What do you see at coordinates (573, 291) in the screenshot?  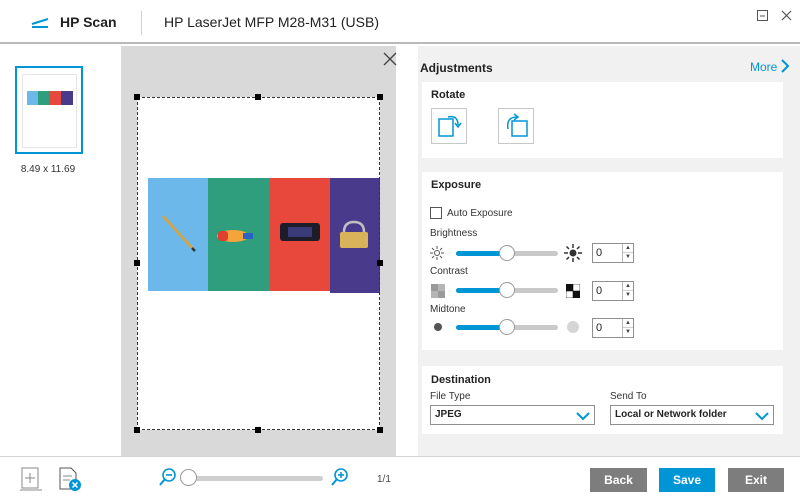 I see `contrast-high-icon` at bounding box center [573, 291].